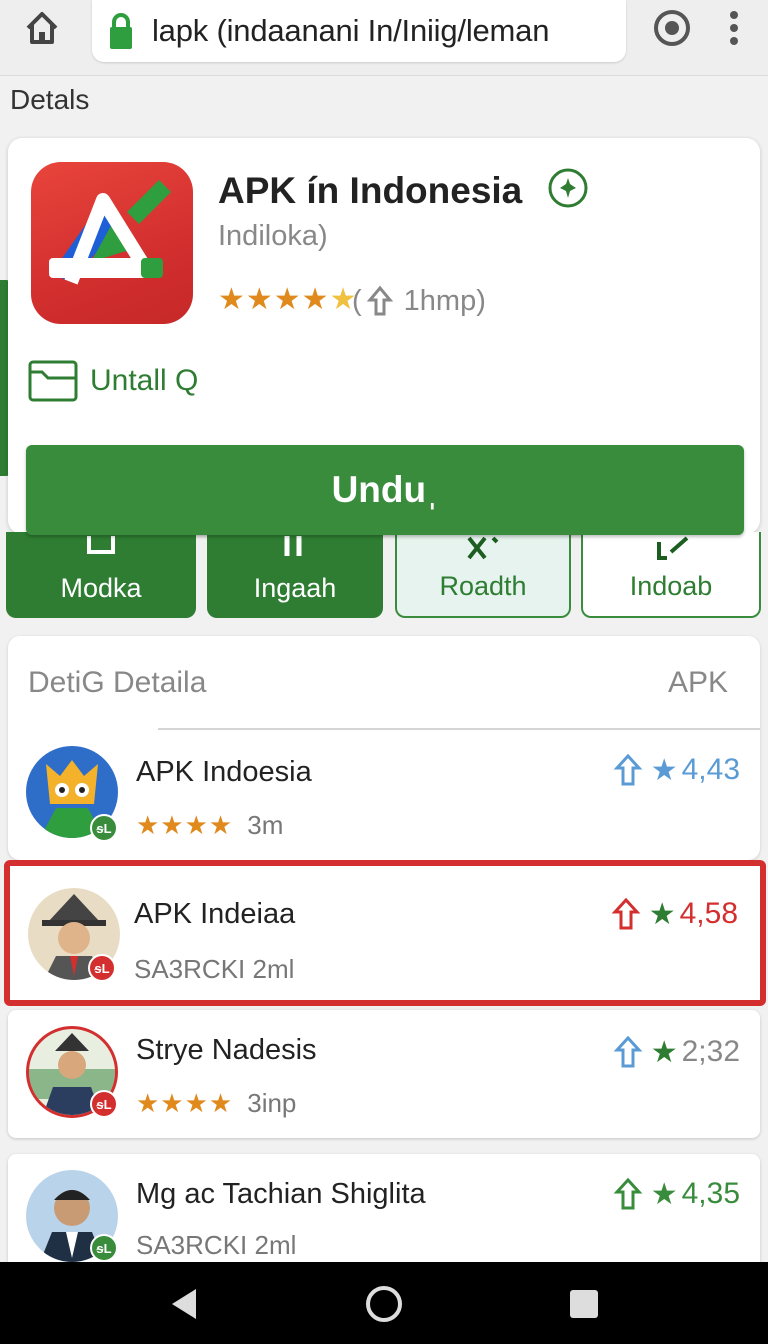  I want to click on home-icon, so click(42, 28).